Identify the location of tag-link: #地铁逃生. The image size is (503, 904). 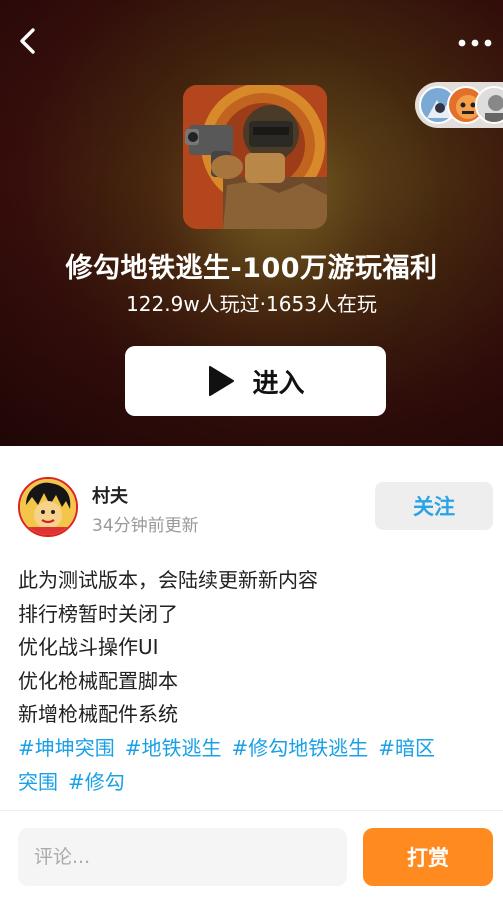
(173, 748).